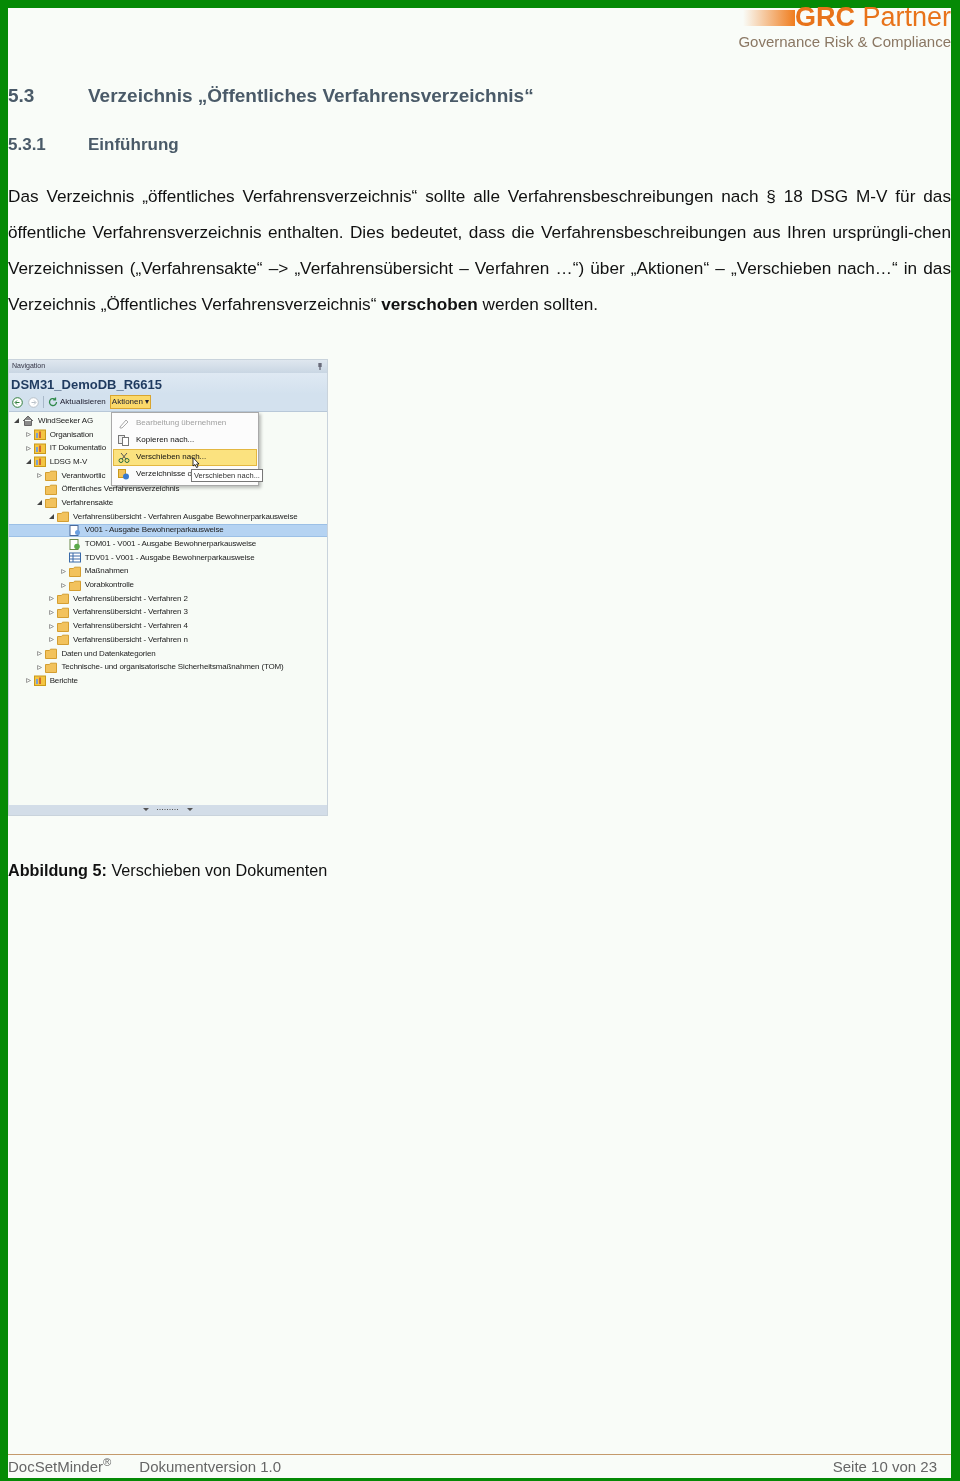 The width and height of the screenshot is (960, 1481). What do you see at coordinates (168, 870) in the screenshot?
I see `figure-caption: Abbildung 5: Verschieben von Dokumenten` at bounding box center [168, 870].